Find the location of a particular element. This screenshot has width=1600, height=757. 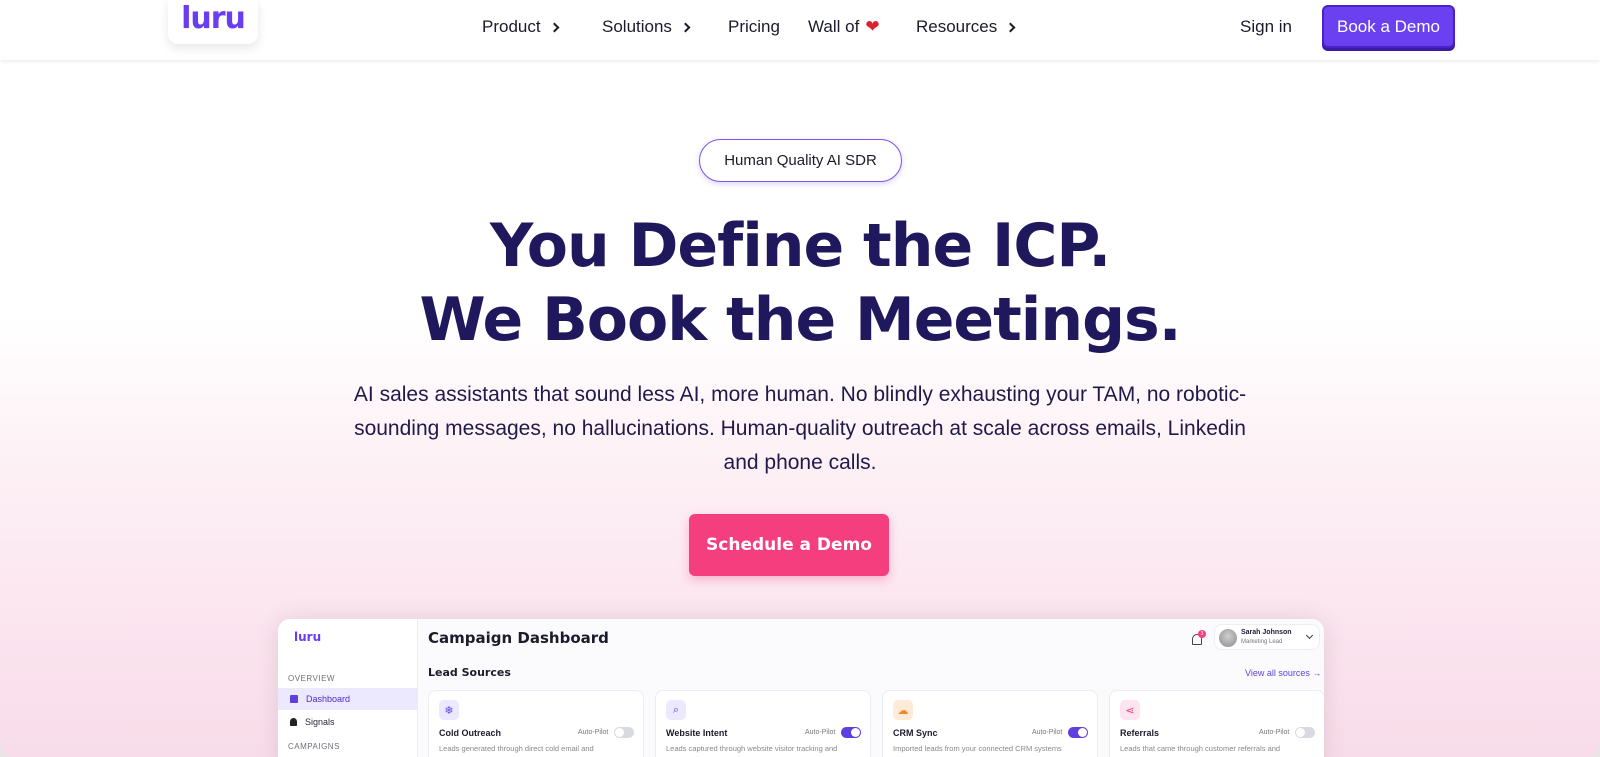

sidebar-item-signals: Signals is located at coordinates (348, 722).